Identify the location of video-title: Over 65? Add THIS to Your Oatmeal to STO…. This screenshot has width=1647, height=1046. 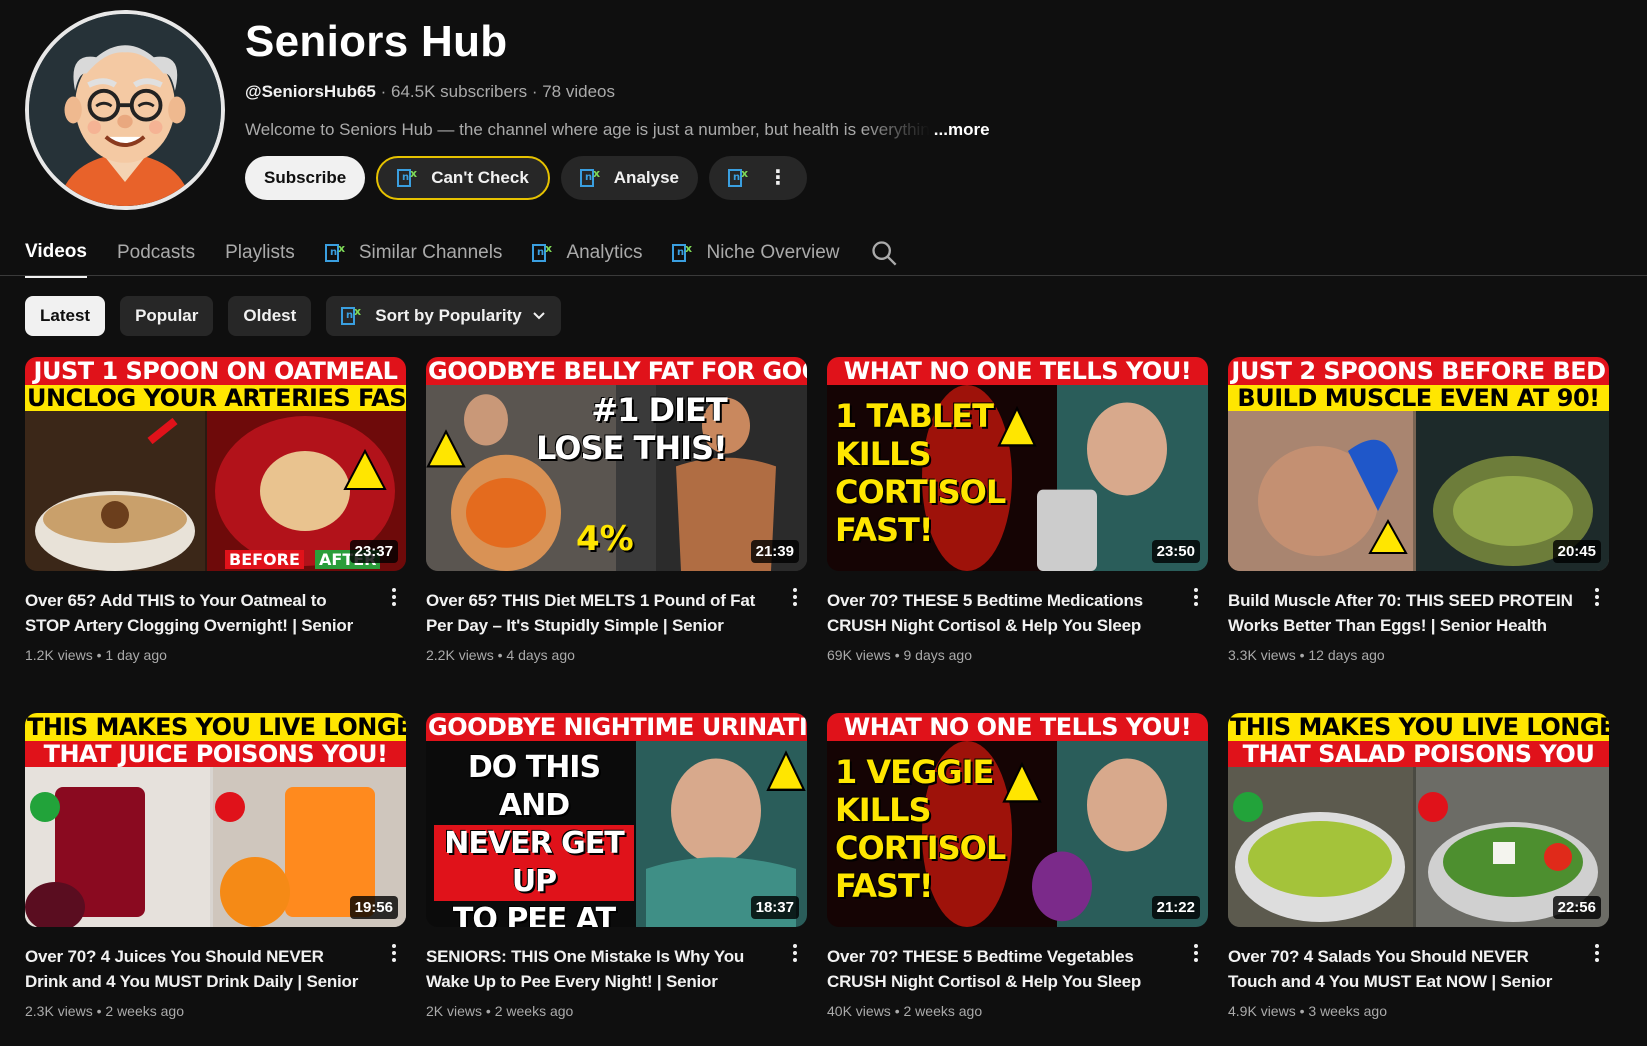
(197, 613).